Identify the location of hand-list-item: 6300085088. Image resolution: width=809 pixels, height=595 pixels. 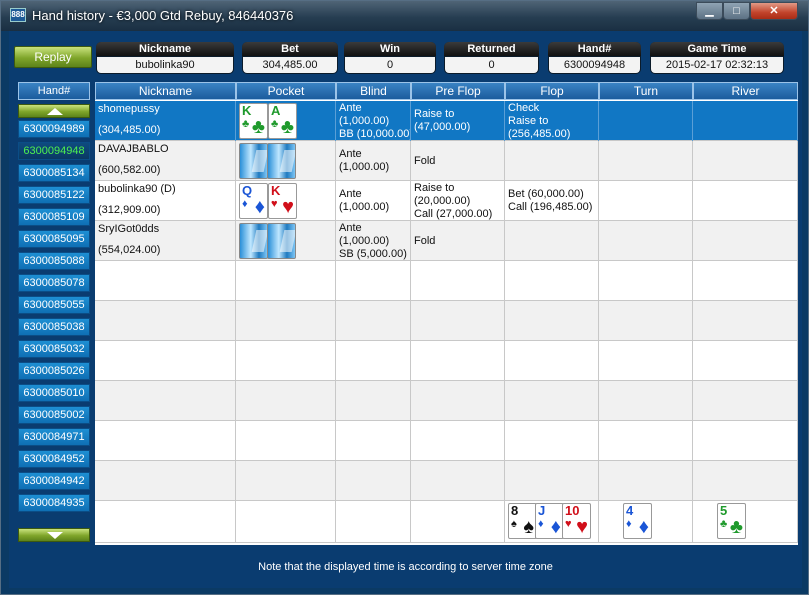
(54, 261).